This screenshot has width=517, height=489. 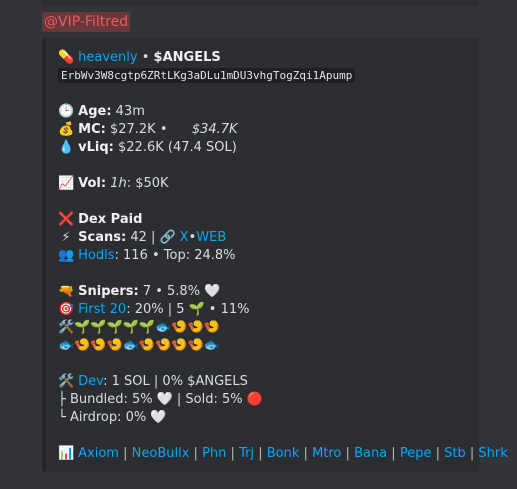 What do you see at coordinates (196, 309) in the screenshot?
I see `sprout-icon: 🌱` at bounding box center [196, 309].